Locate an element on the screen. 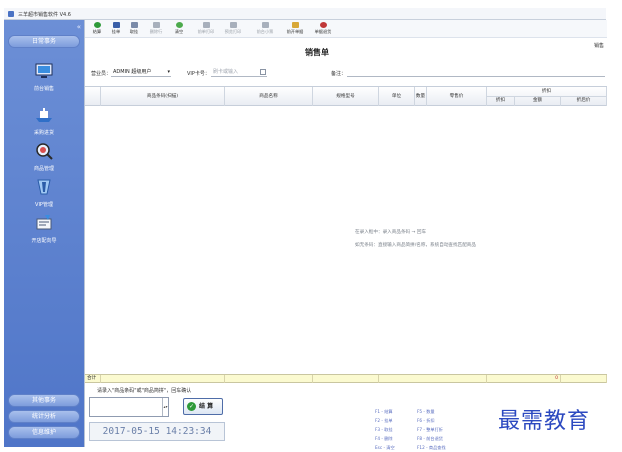 The height and width of the screenshot is (452, 622). empty-grid-tip: 在录入框中：录入商品条码 → 回车 is located at coordinates (391, 232).